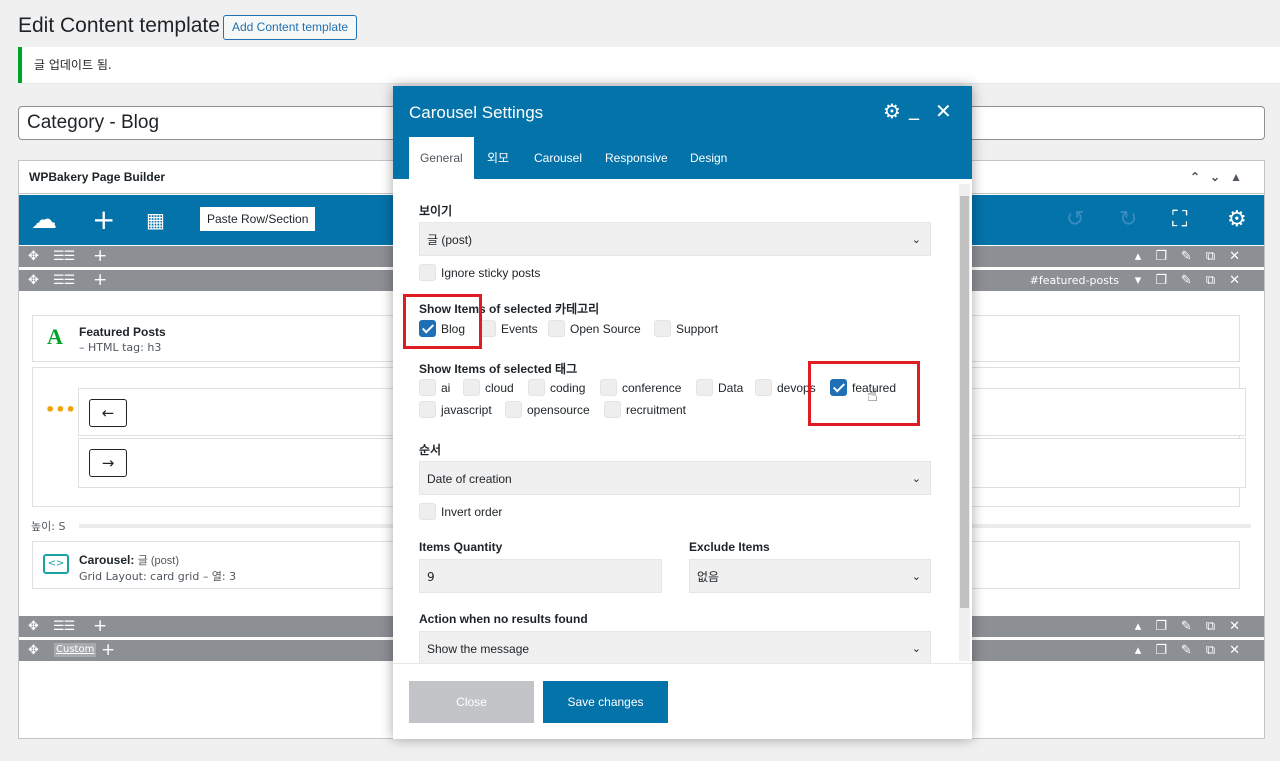 Image resolution: width=1280 pixels, height=761 pixels. Describe the element at coordinates (1075, 220) in the screenshot. I see `undo-icon: ↺` at that location.